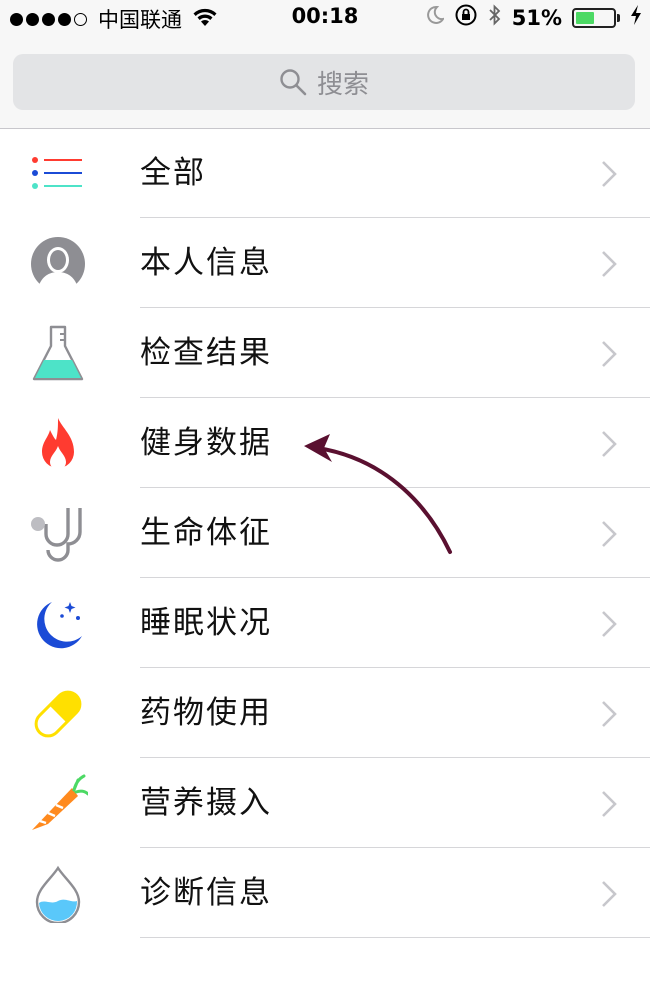  I want to click on category-label: 生命体征, so click(206, 533).